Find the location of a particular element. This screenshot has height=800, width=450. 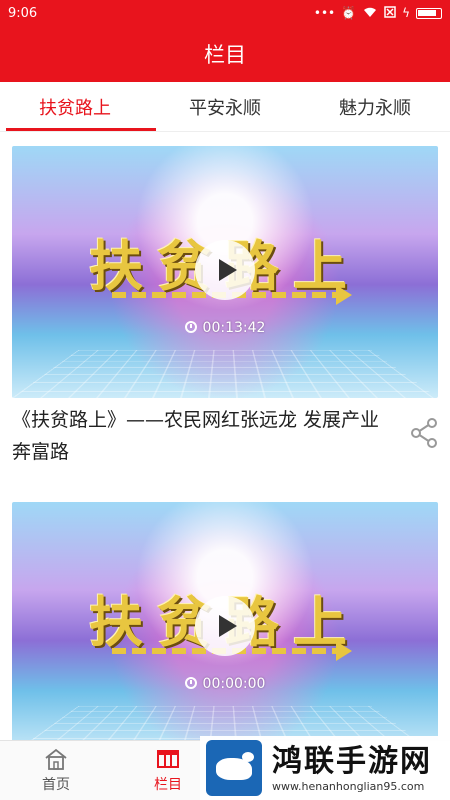

wifi-icon is located at coordinates (370, 13).